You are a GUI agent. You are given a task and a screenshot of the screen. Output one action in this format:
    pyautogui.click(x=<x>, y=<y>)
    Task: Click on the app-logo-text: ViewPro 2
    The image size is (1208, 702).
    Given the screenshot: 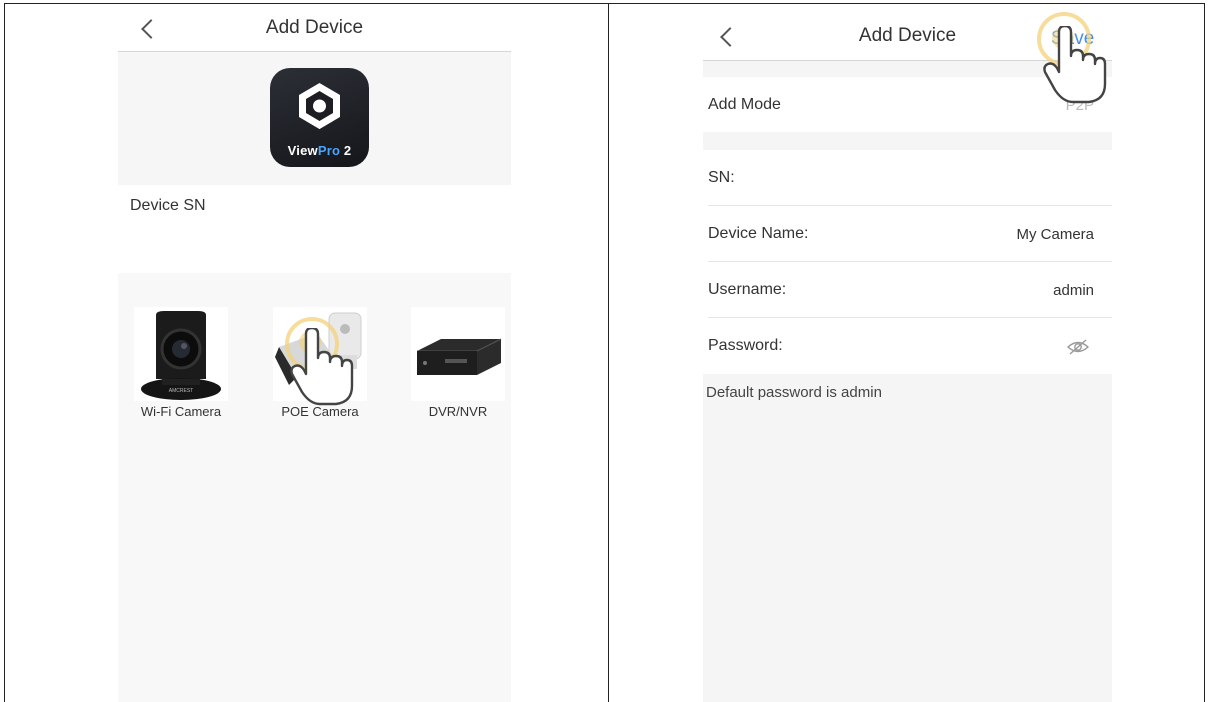 What is the action you would take?
    pyautogui.click(x=319, y=150)
    